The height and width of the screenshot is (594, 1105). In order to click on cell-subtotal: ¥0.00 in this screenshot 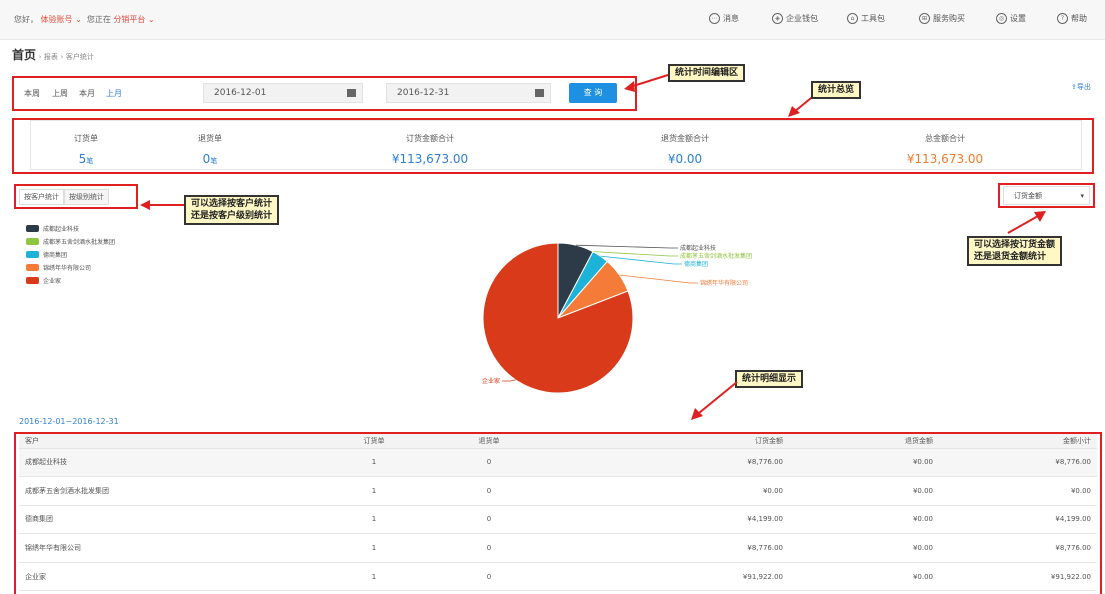, I will do `click(1018, 491)`.